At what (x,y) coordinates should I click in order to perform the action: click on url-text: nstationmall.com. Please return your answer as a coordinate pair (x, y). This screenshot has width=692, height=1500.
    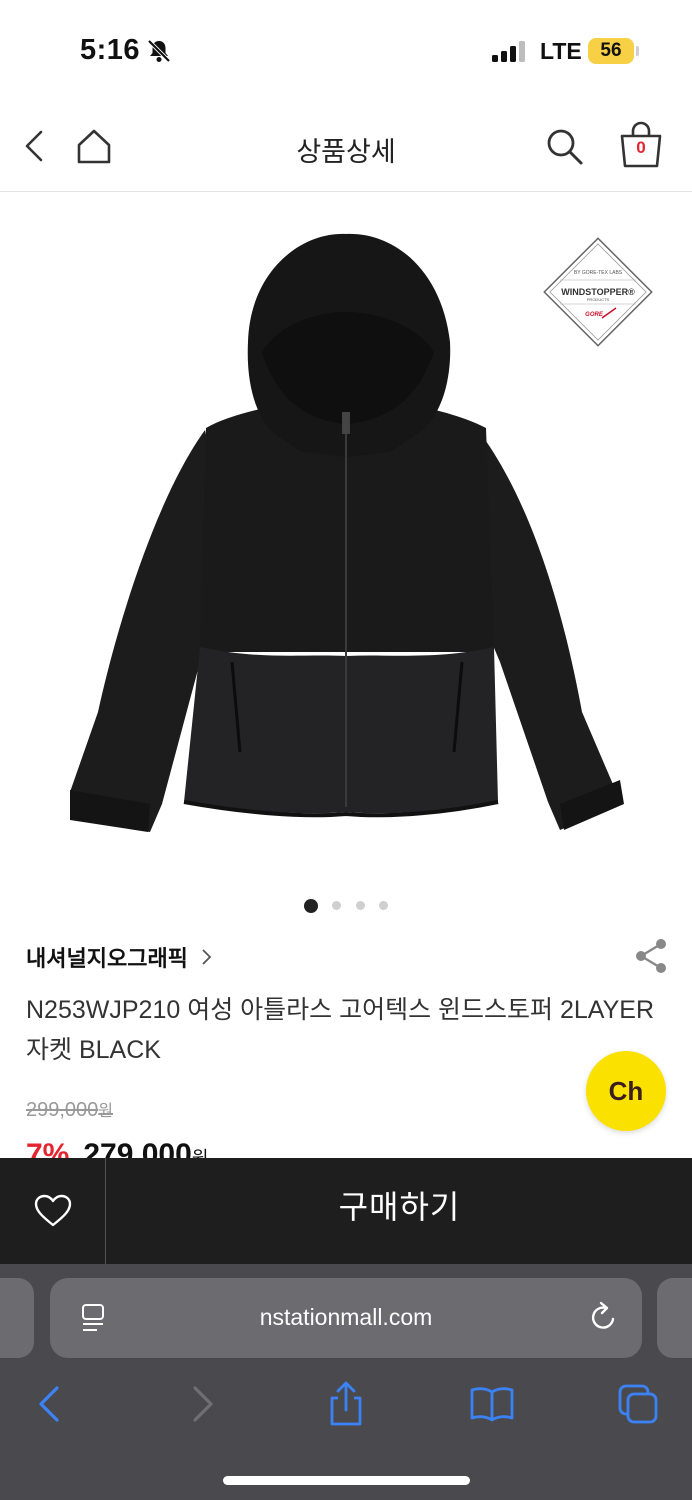
    Looking at the image, I should click on (346, 1317).